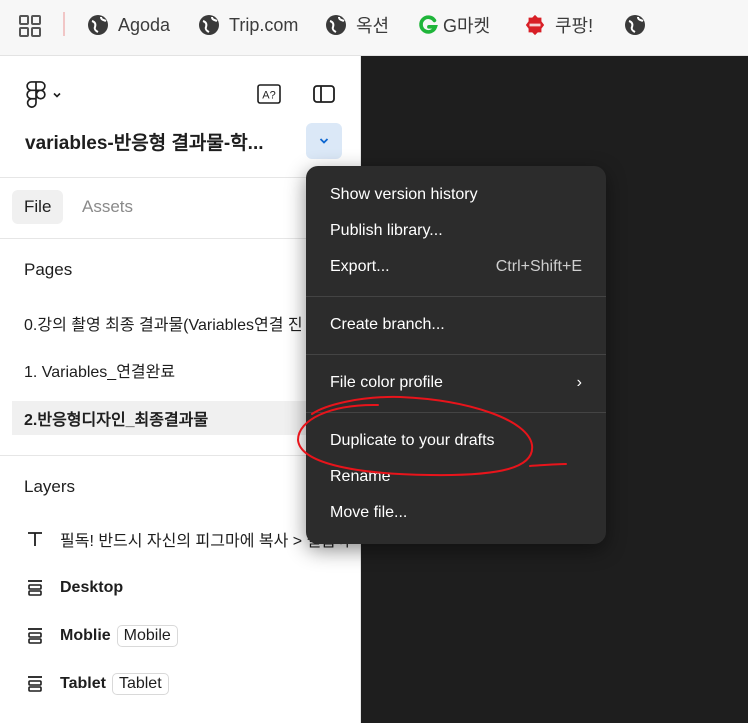 This screenshot has height=723, width=748. Describe the element at coordinates (83, 683) in the screenshot. I see `layer-name: Tablet` at that location.